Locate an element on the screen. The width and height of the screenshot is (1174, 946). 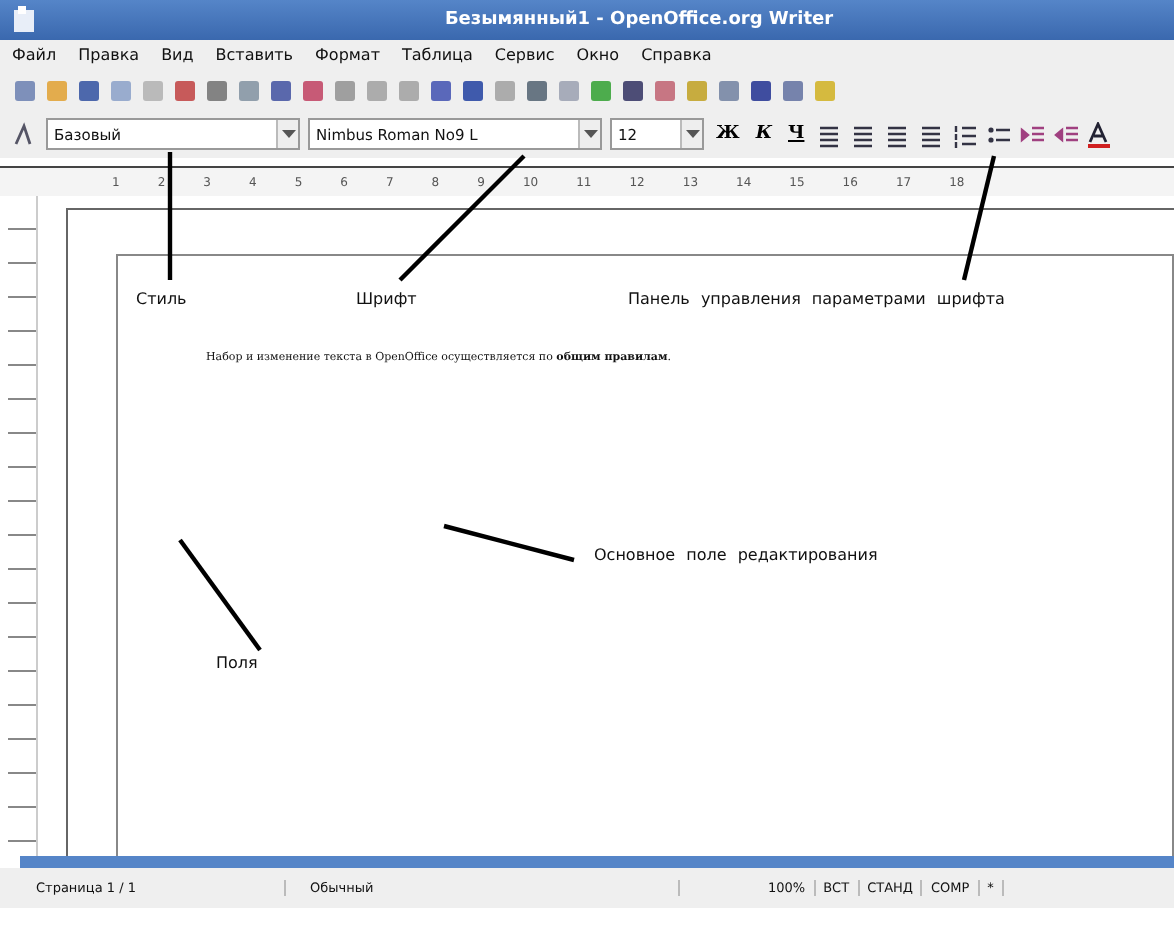
horizontal-scrollbar is located at coordinates (597, 862).